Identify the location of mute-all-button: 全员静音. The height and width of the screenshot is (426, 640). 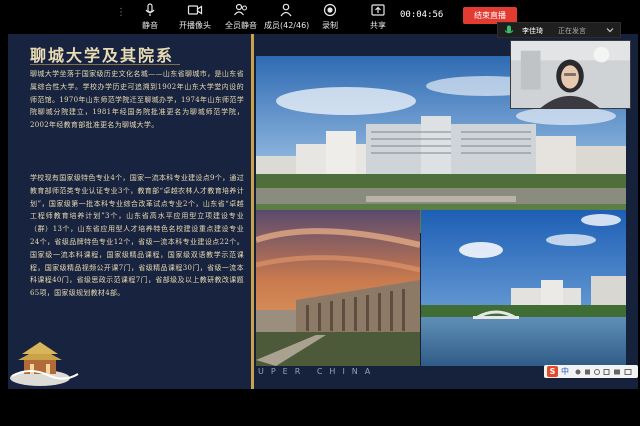
(241, 17).